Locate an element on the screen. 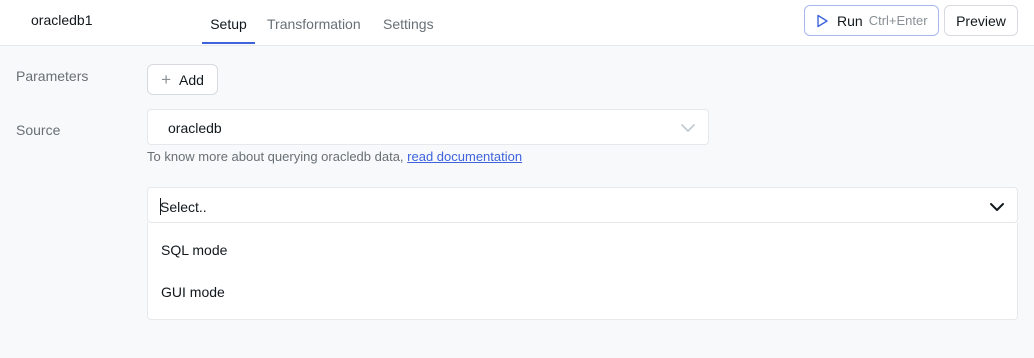 Image resolution: width=1034 pixels, height=358 pixels. text-cursor is located at coordinates (160, 206).